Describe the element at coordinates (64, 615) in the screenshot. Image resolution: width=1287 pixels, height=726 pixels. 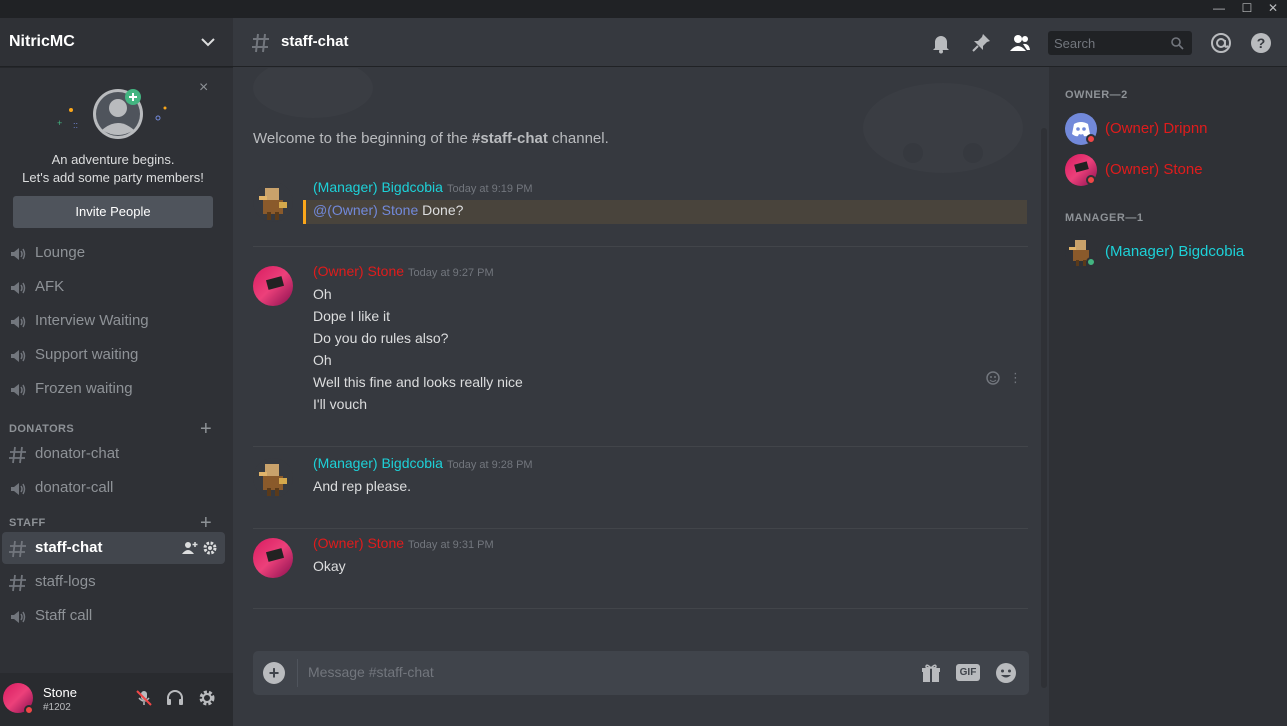
I see `channel-label: Staff call` at that location.